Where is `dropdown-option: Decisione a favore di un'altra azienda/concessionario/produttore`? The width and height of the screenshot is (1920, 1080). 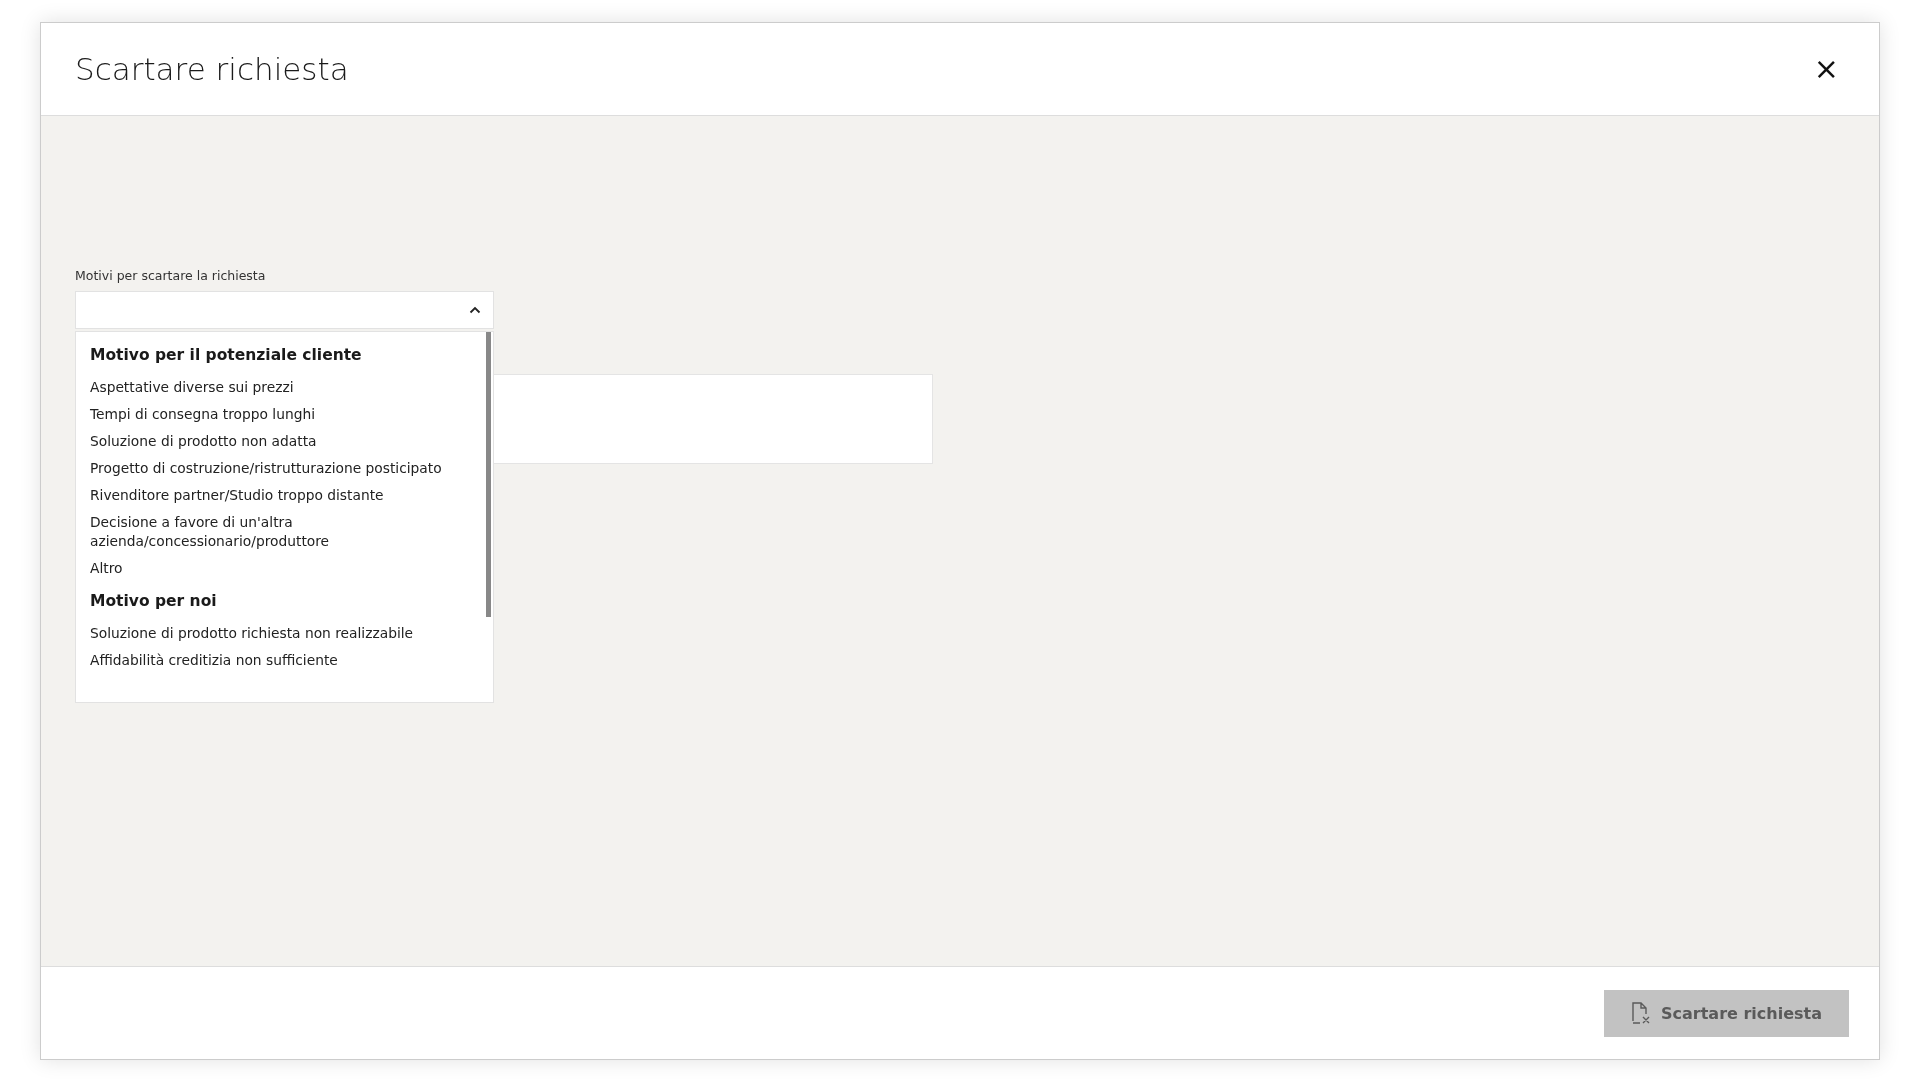
dropdown-option: Decisione a favore di un'altra azienda/concessionario/produttore is located at coordinates (272, 532).